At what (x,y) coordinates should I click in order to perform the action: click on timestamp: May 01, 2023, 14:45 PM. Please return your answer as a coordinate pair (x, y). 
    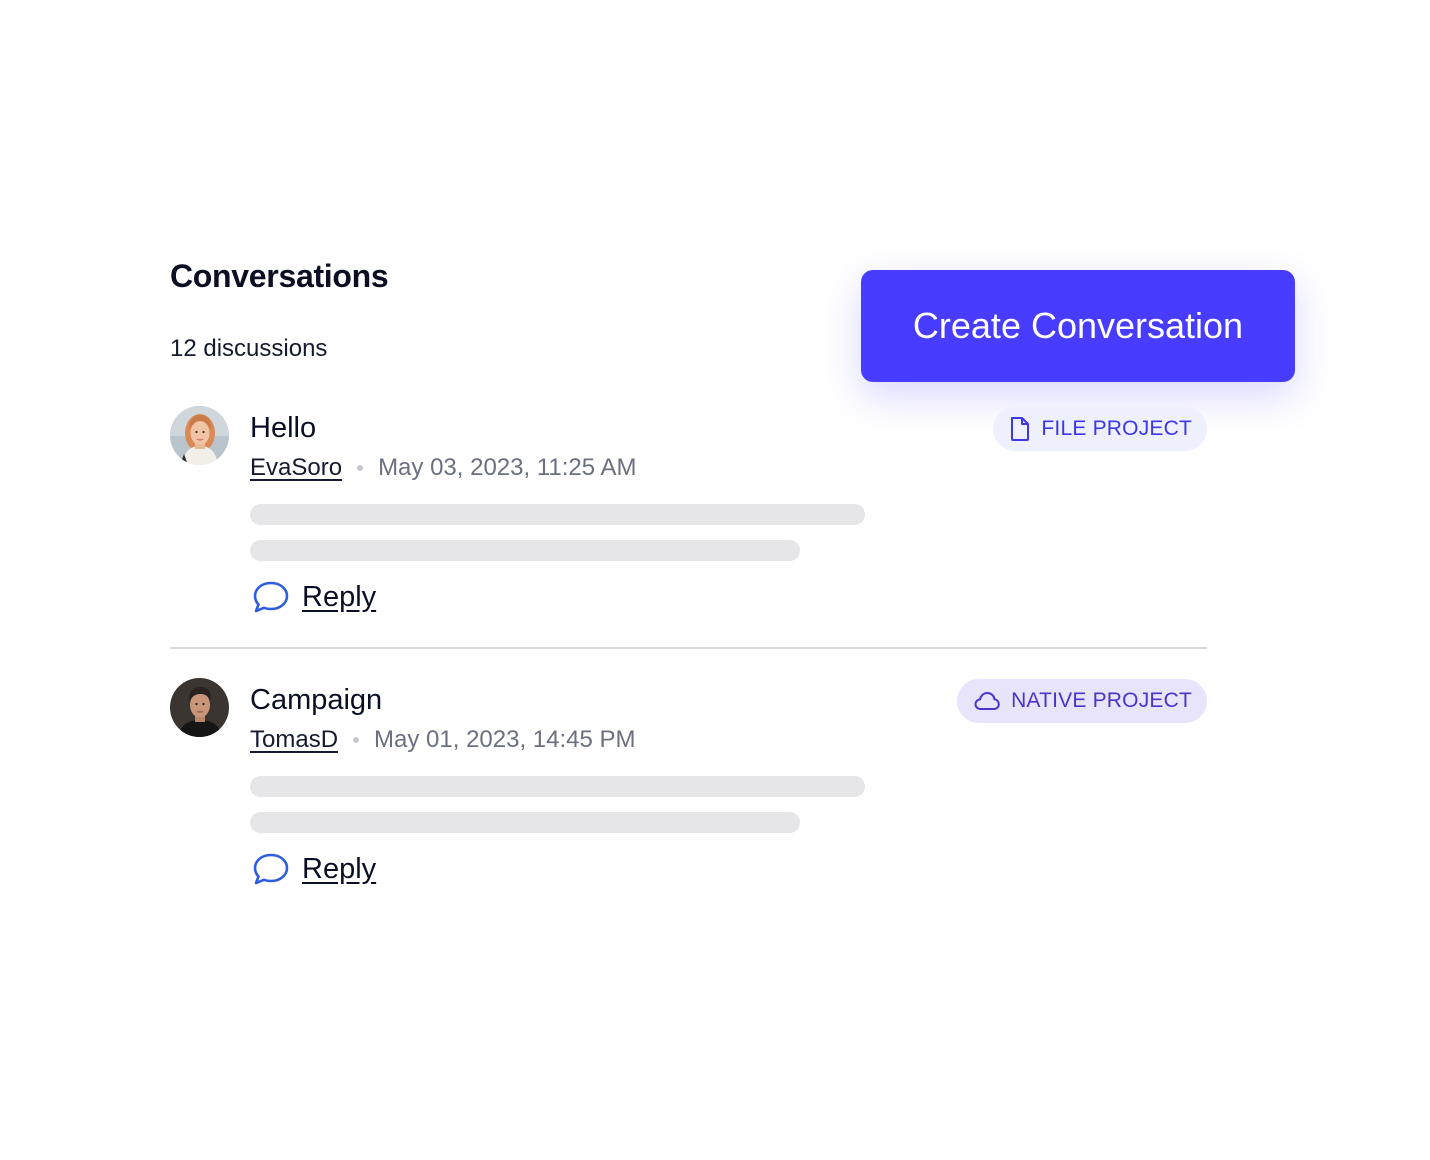
    Looking at the image, I should click on (505, 739).